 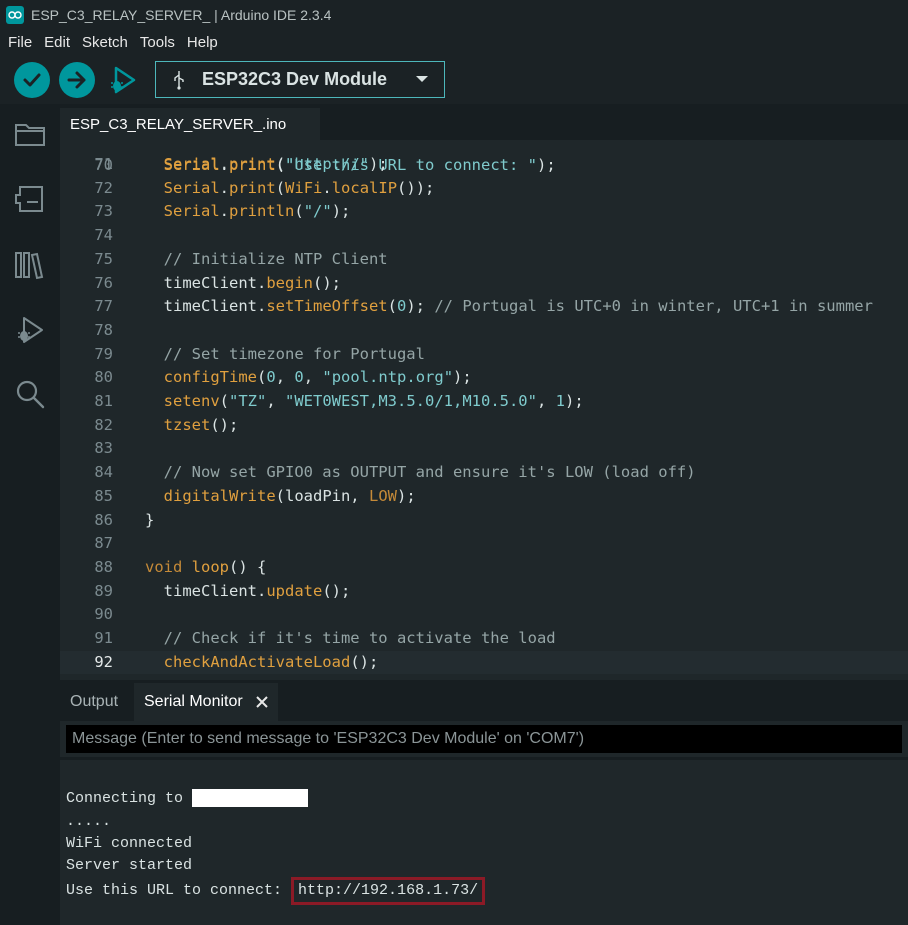 What do you see at coordinates (262, 702) in the screenshot?
I see `close-icon` at bounding box center [262, 702].